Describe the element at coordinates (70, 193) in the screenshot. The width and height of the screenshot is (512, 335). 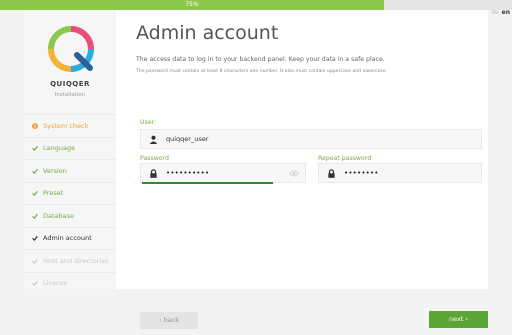
I see `step-preset: Preset` at that location.